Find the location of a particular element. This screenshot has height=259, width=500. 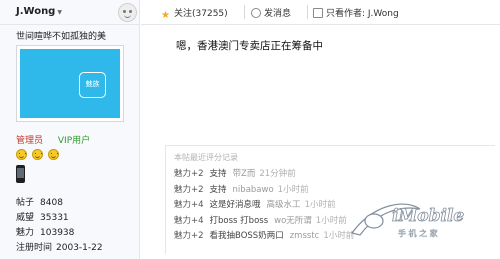

stat-label: 威望 is located at coordinates (25, 218).